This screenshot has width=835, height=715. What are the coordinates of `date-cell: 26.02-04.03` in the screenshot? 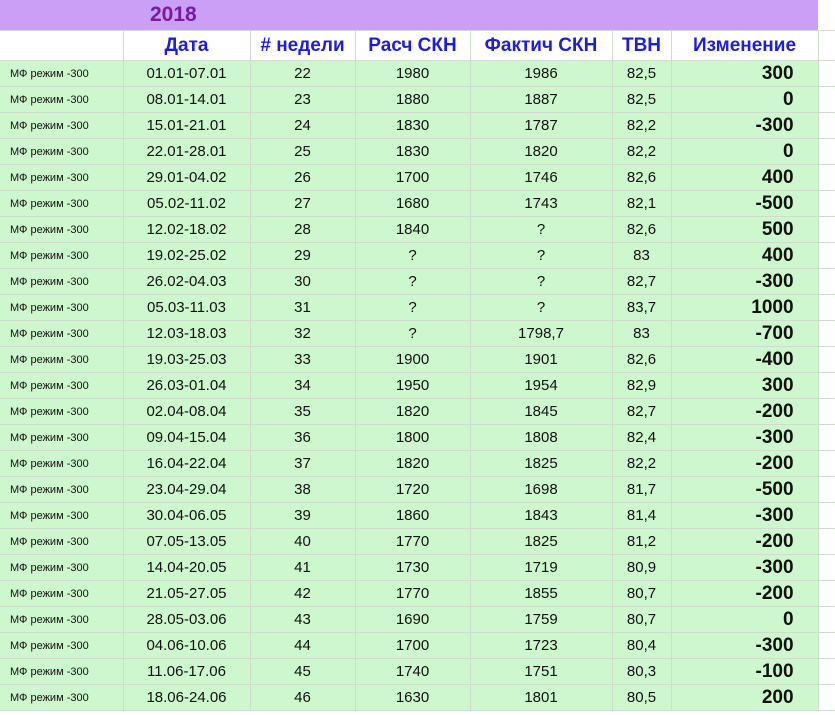 It's located at (187, 281).